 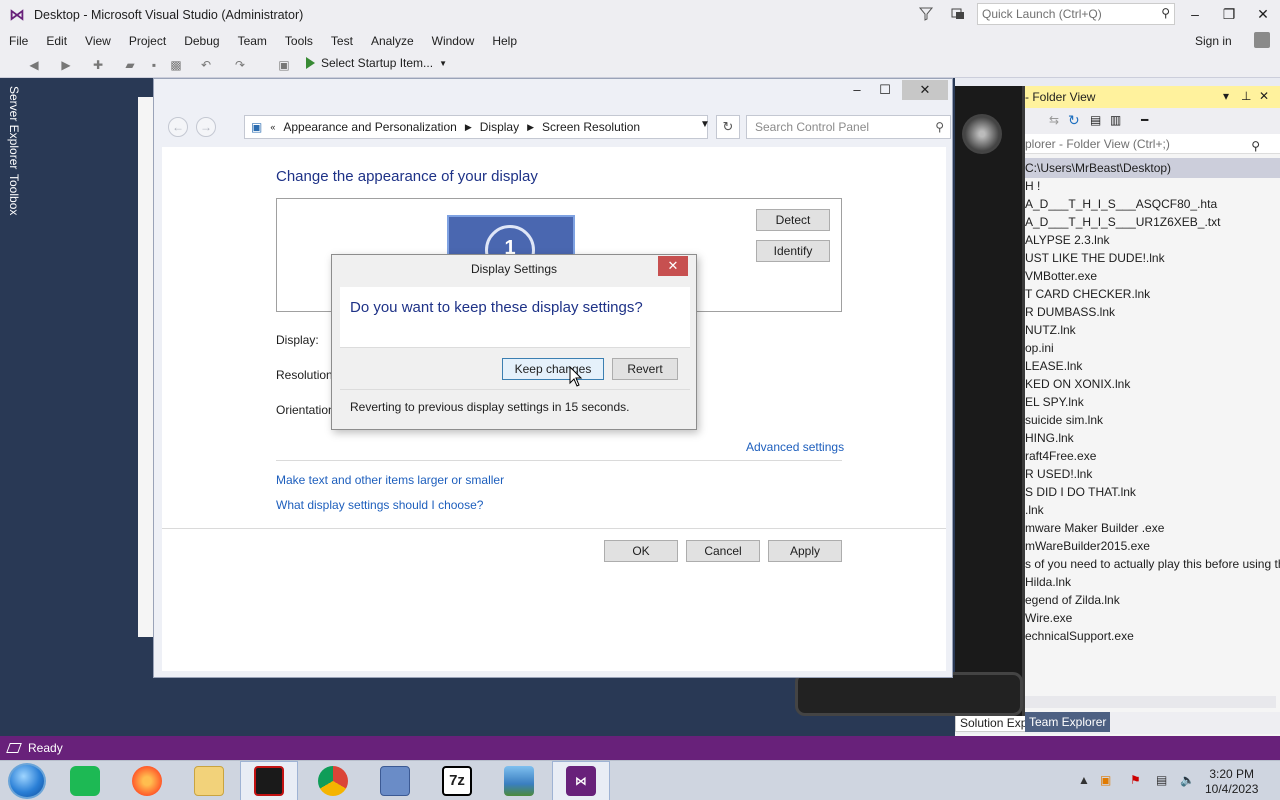 What do you see at coordinates (27, 781) in the screenshot?
I see `start-button` at bounding box center [27, 781].